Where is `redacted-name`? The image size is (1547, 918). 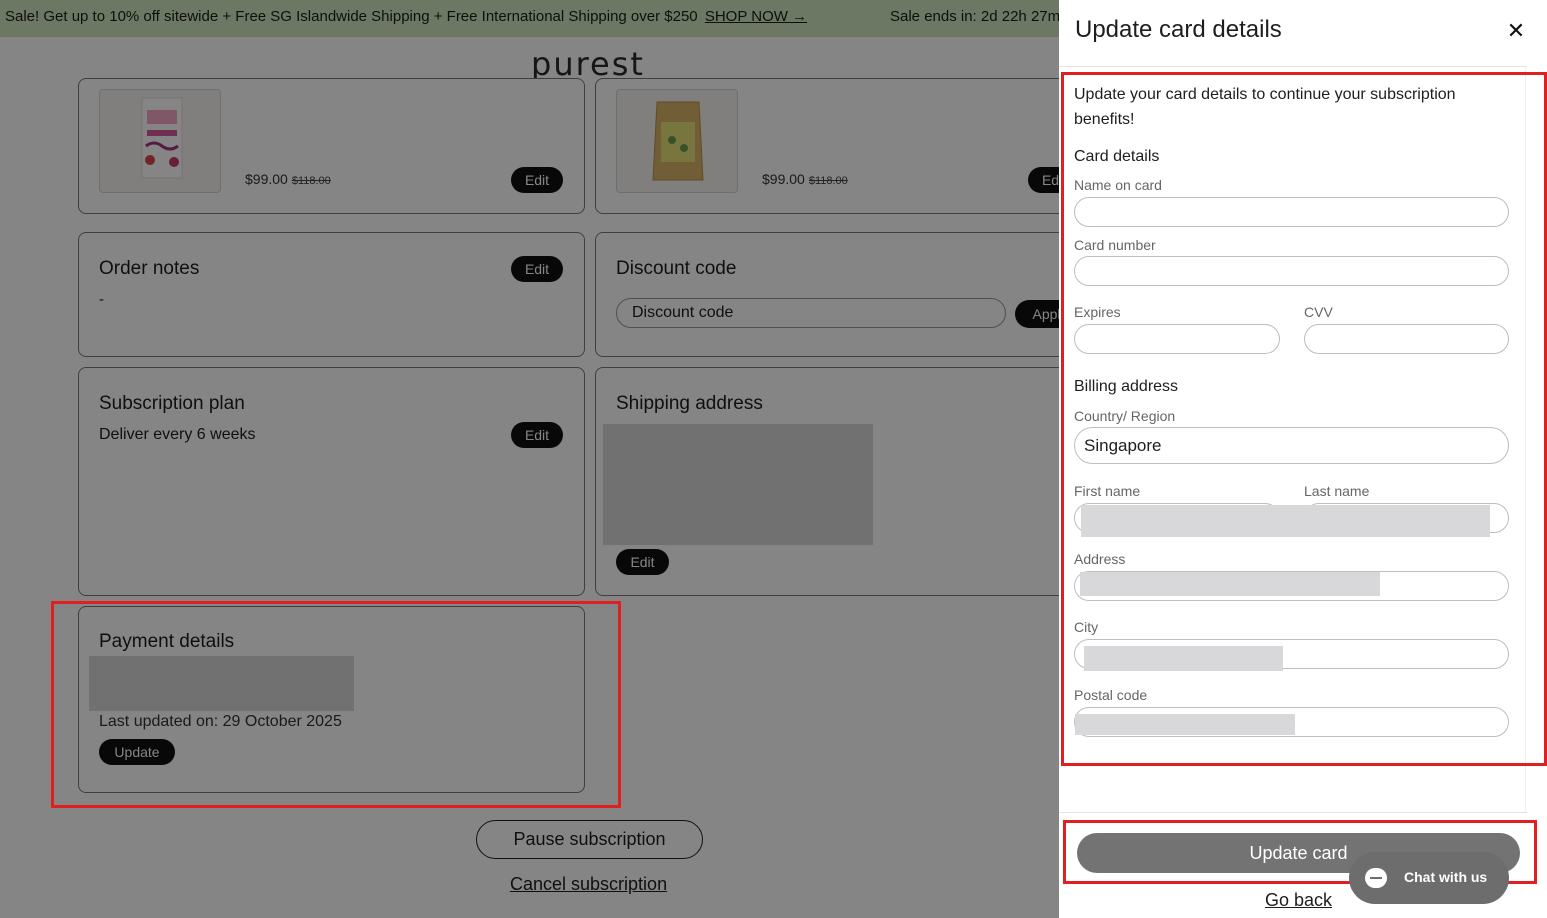 redacted-name is located at coordinates (1285, 521).